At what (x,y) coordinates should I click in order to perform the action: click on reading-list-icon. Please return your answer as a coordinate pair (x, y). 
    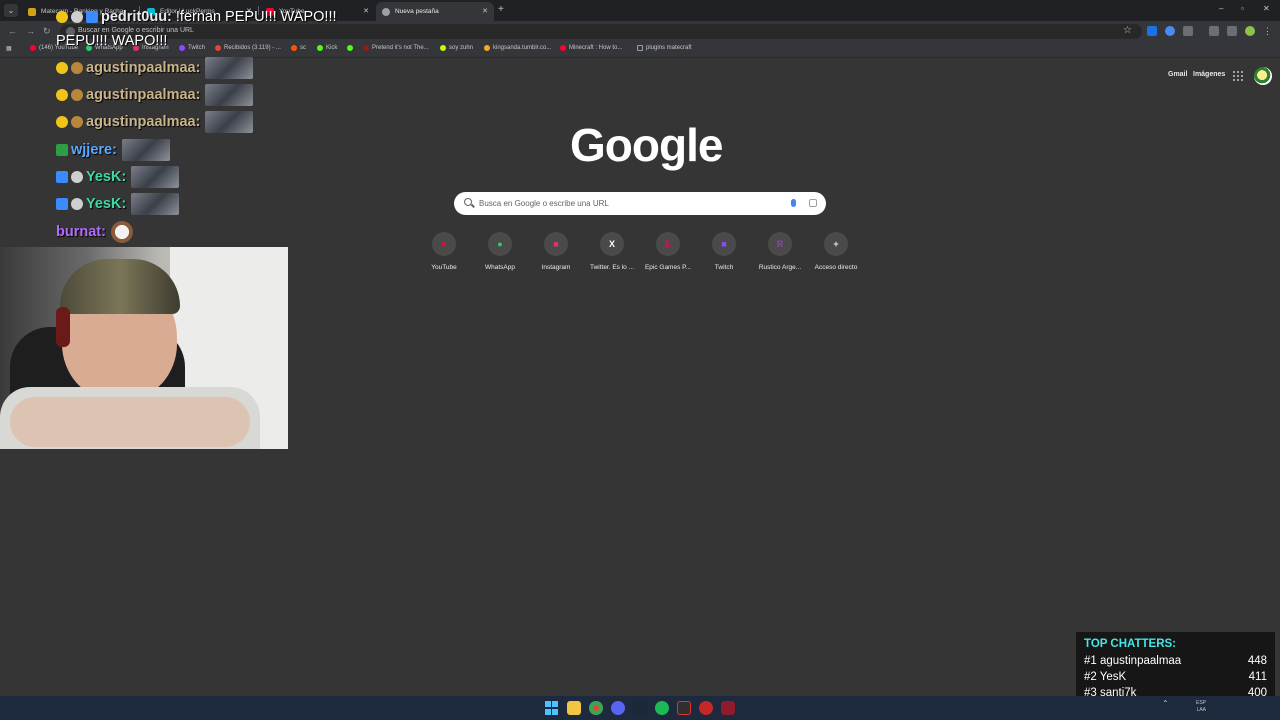
    Looking at the image, I should click on (1232, 31).